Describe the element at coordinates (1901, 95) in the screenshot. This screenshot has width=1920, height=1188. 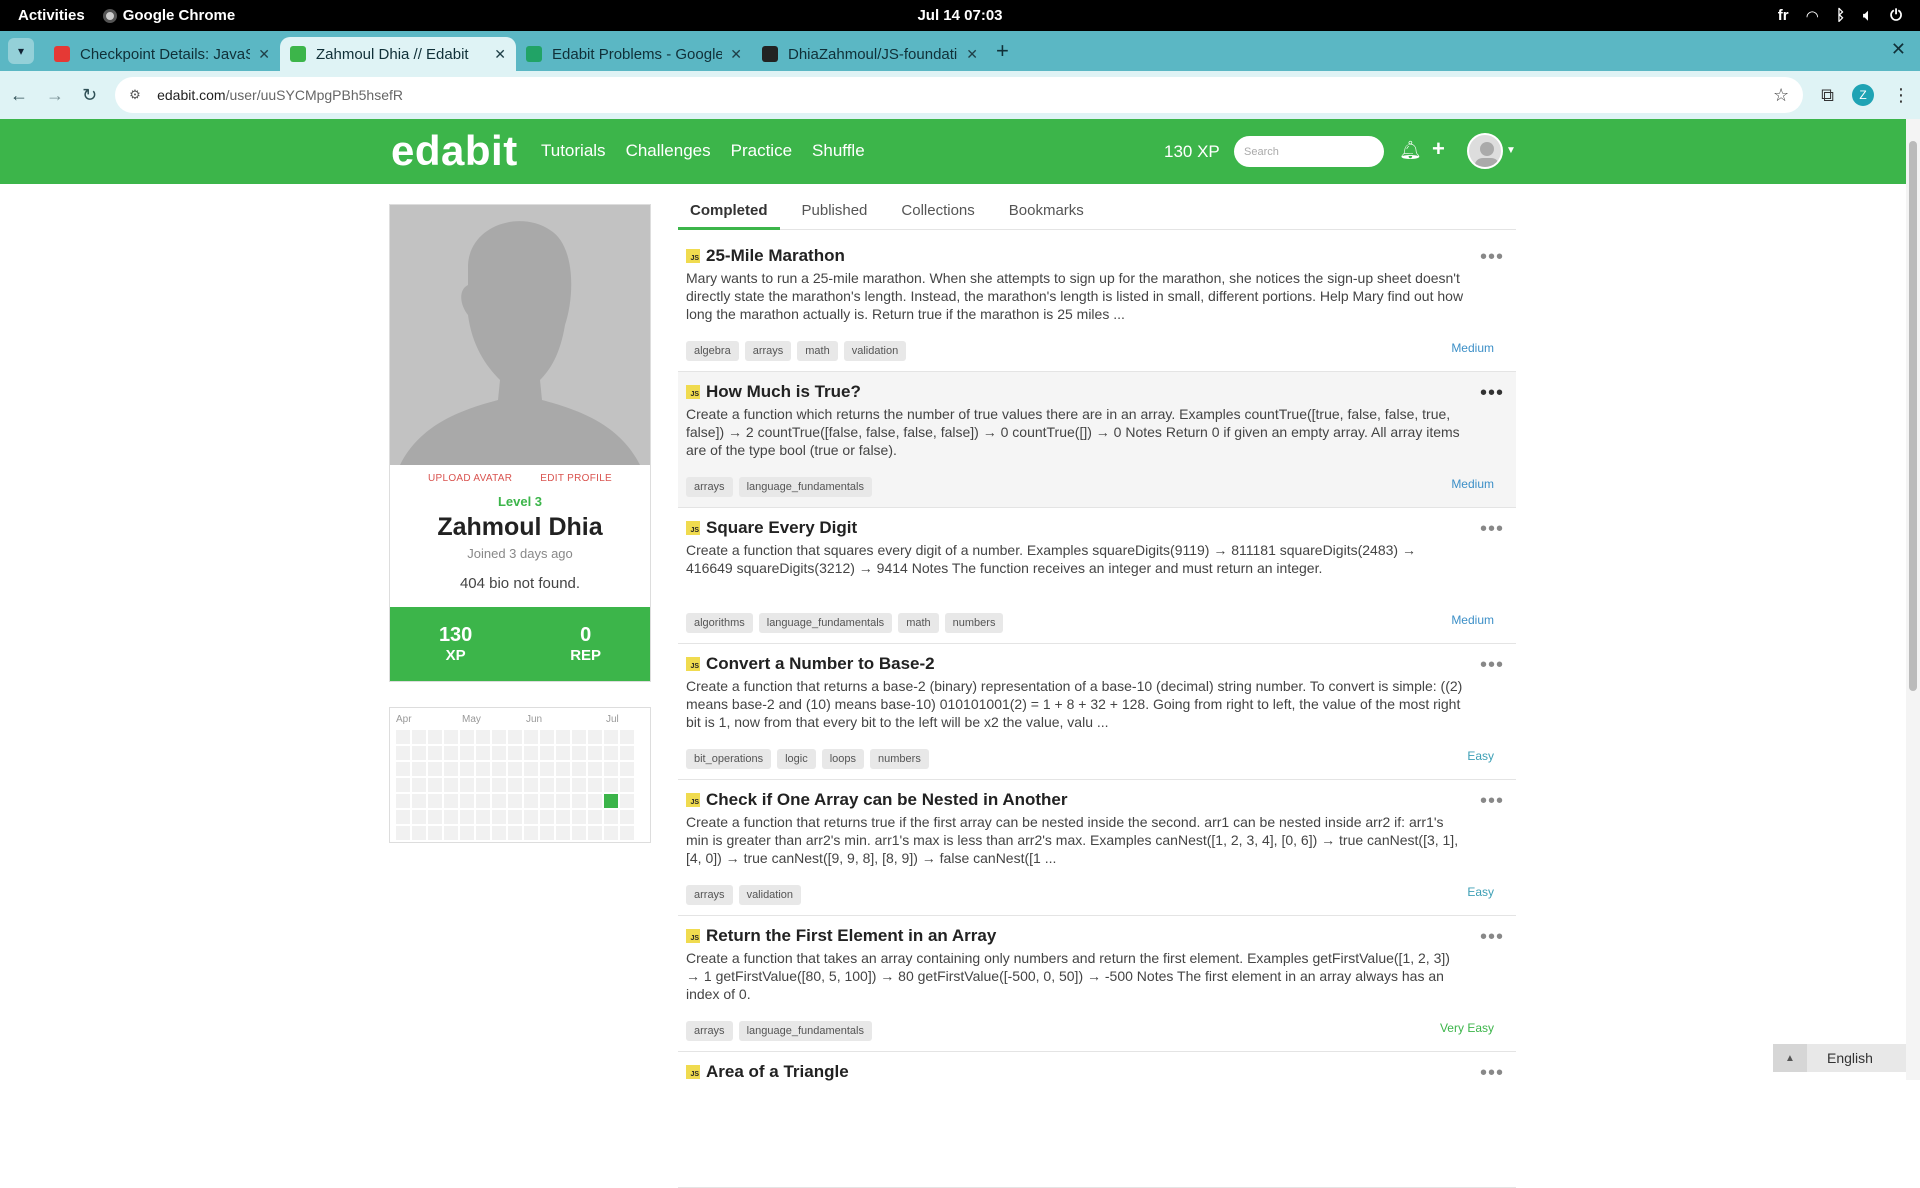
I see `browser-menu-icon: ⋮` at that location.